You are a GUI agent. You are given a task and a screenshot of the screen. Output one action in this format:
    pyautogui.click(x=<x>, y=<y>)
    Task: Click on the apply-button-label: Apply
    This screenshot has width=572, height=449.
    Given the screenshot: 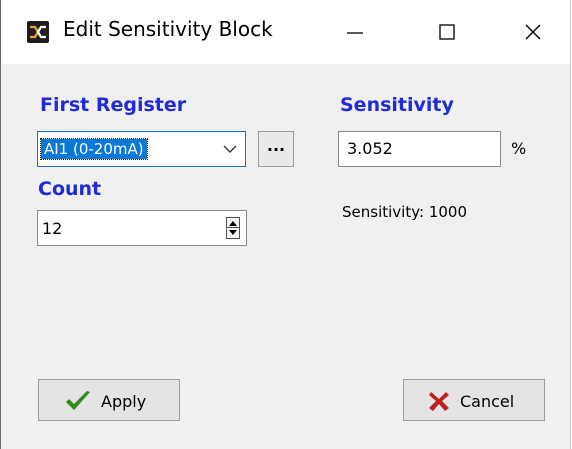 What is the action you would take?
    pyautogui.click(x=124, y=401)
    